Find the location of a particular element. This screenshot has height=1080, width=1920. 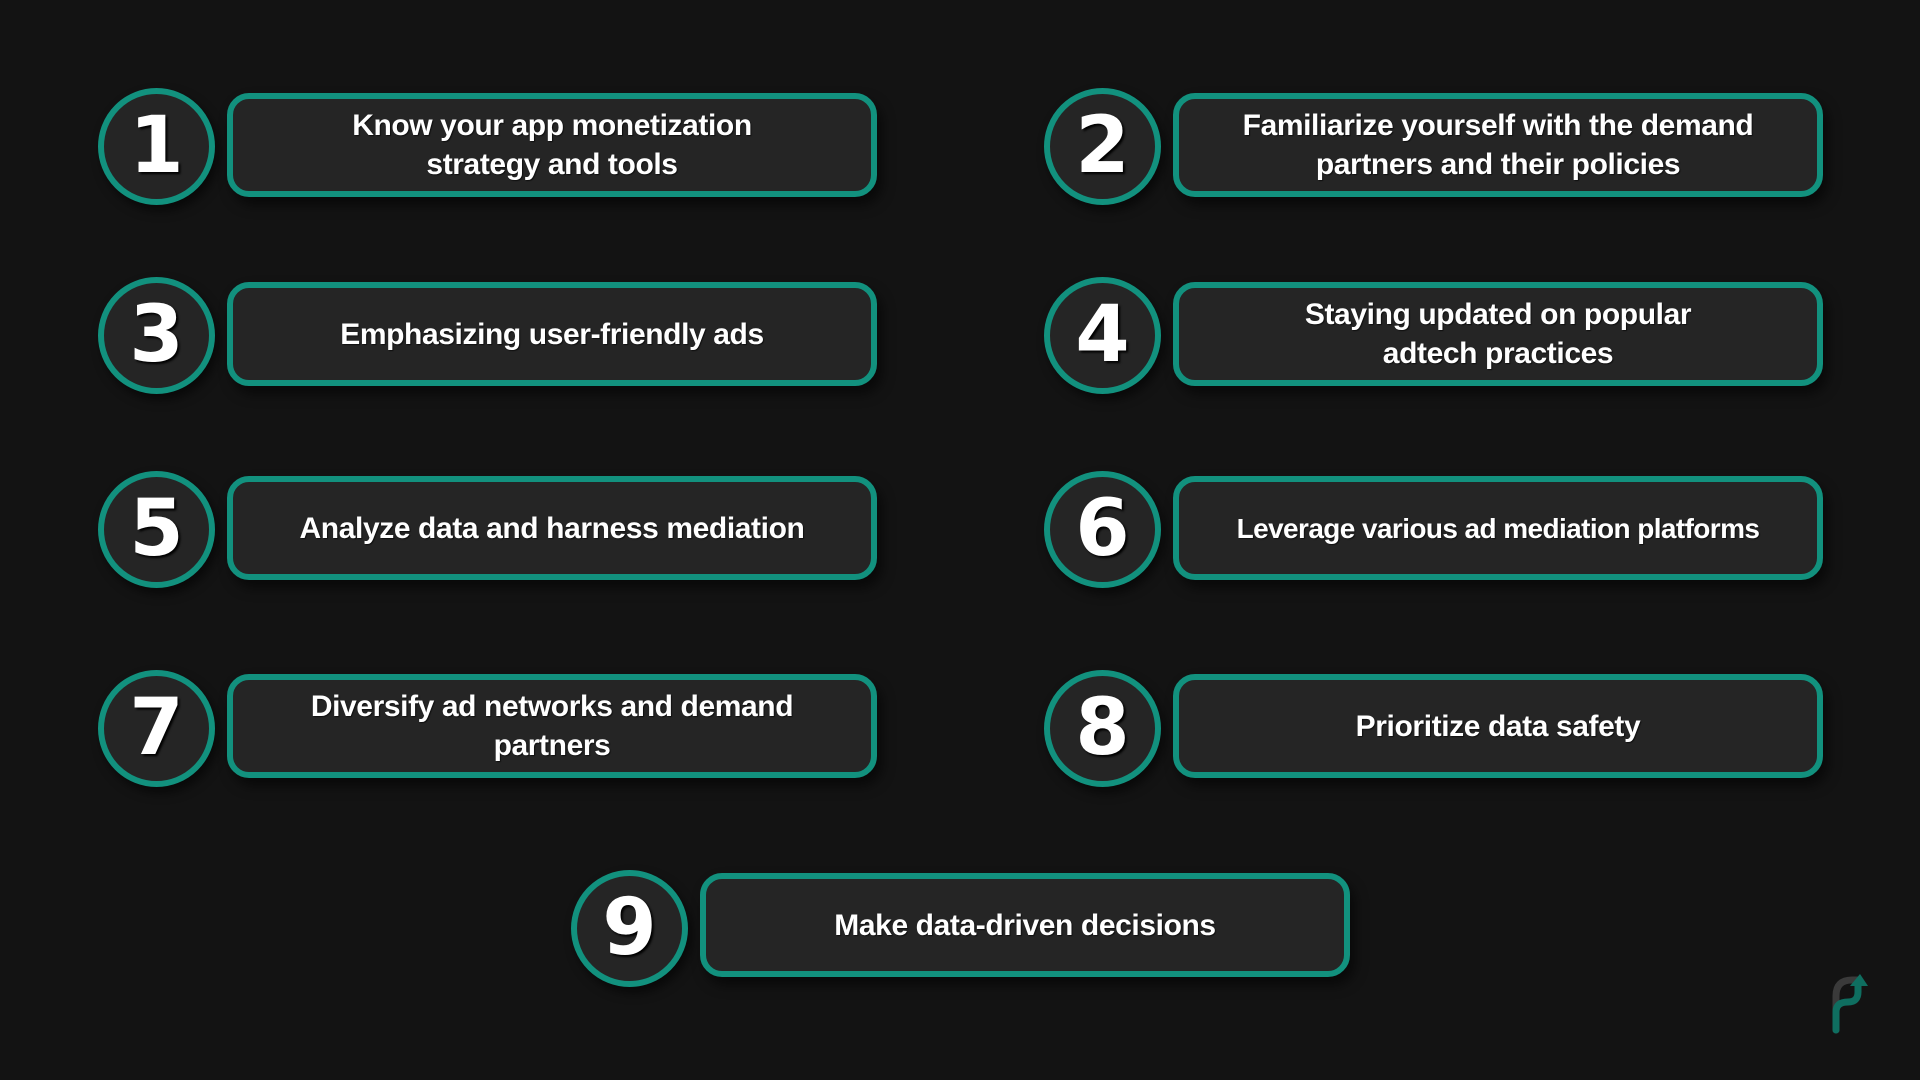

step-text-box: Emphasizing user-friendly ads is located at coordinates (552, 334).